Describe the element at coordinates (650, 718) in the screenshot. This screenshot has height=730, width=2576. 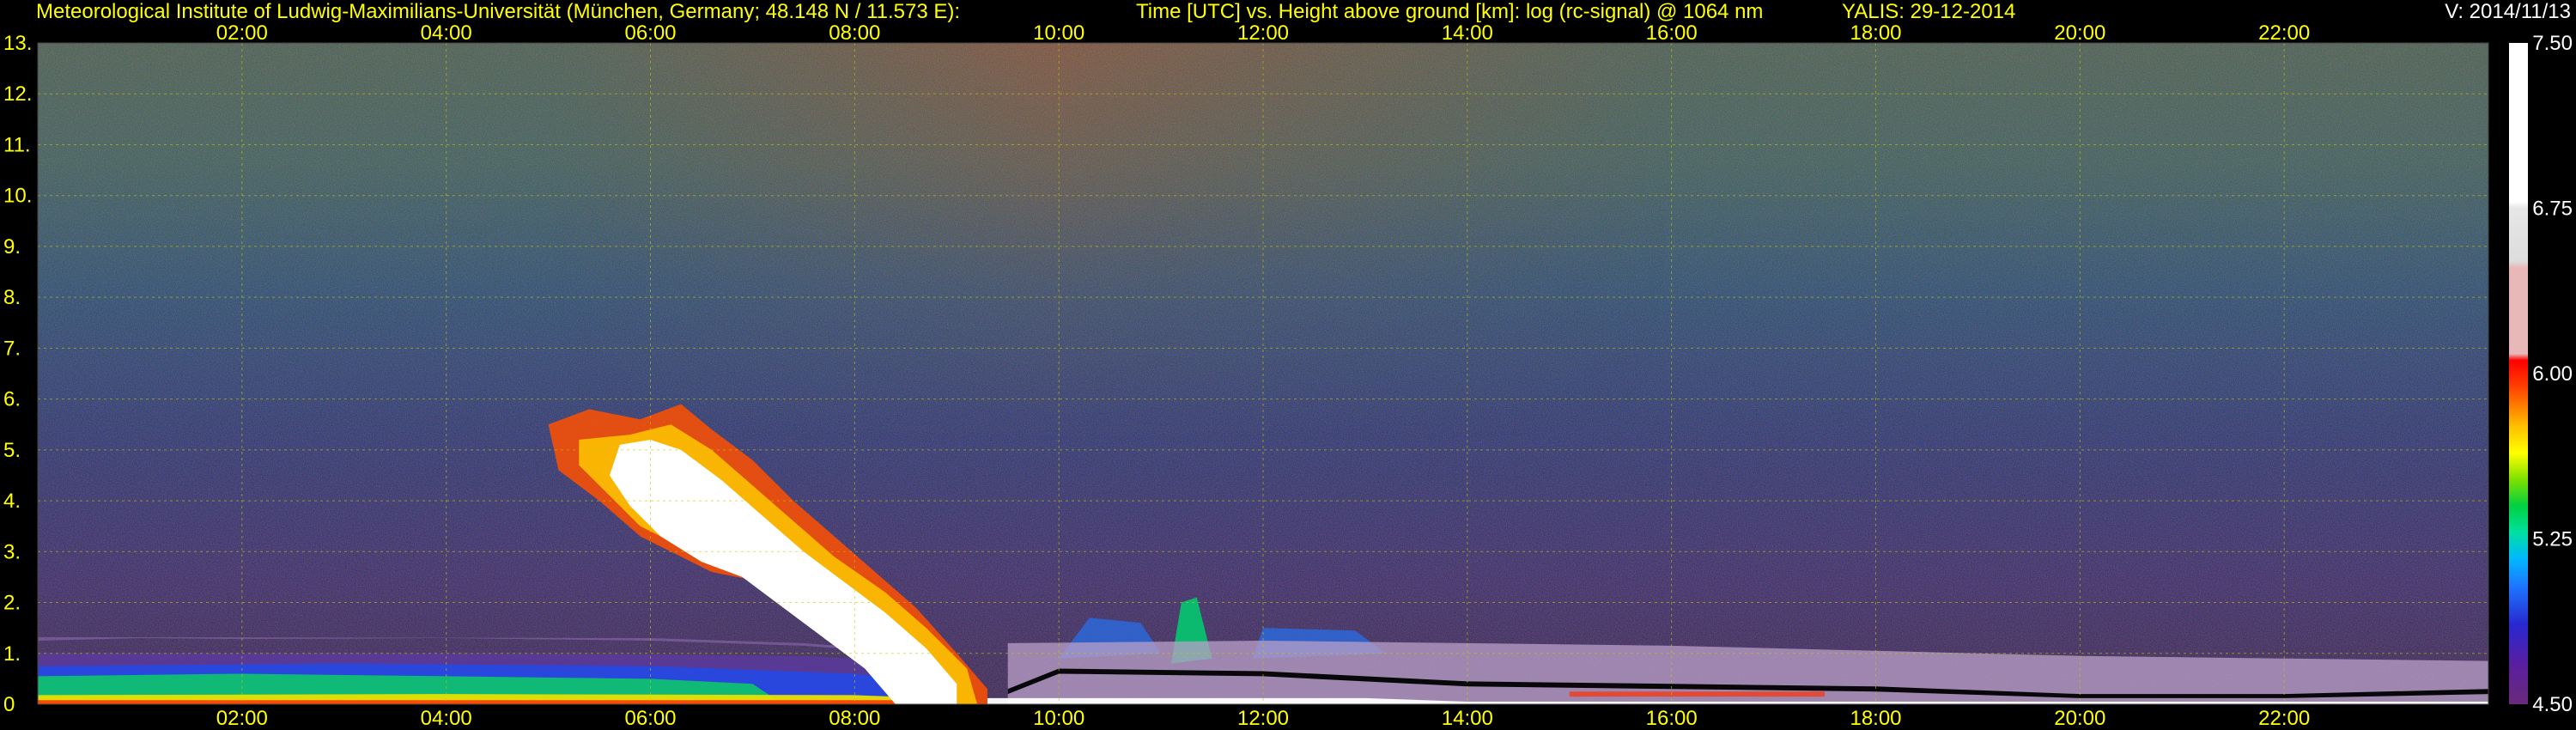
I see `x-tick-label-bottom: 06:00` at that location.